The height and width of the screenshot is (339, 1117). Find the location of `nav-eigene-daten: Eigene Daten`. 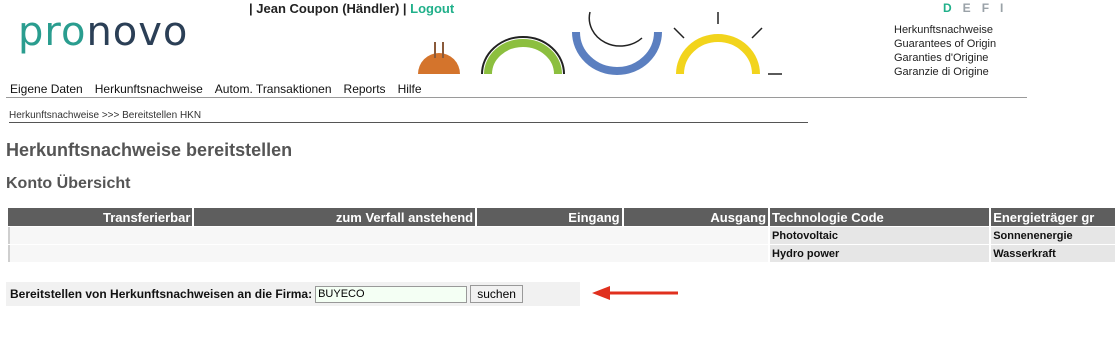

nav-eigene-daten: Eigene Daten is located at coordinates (46, 89).